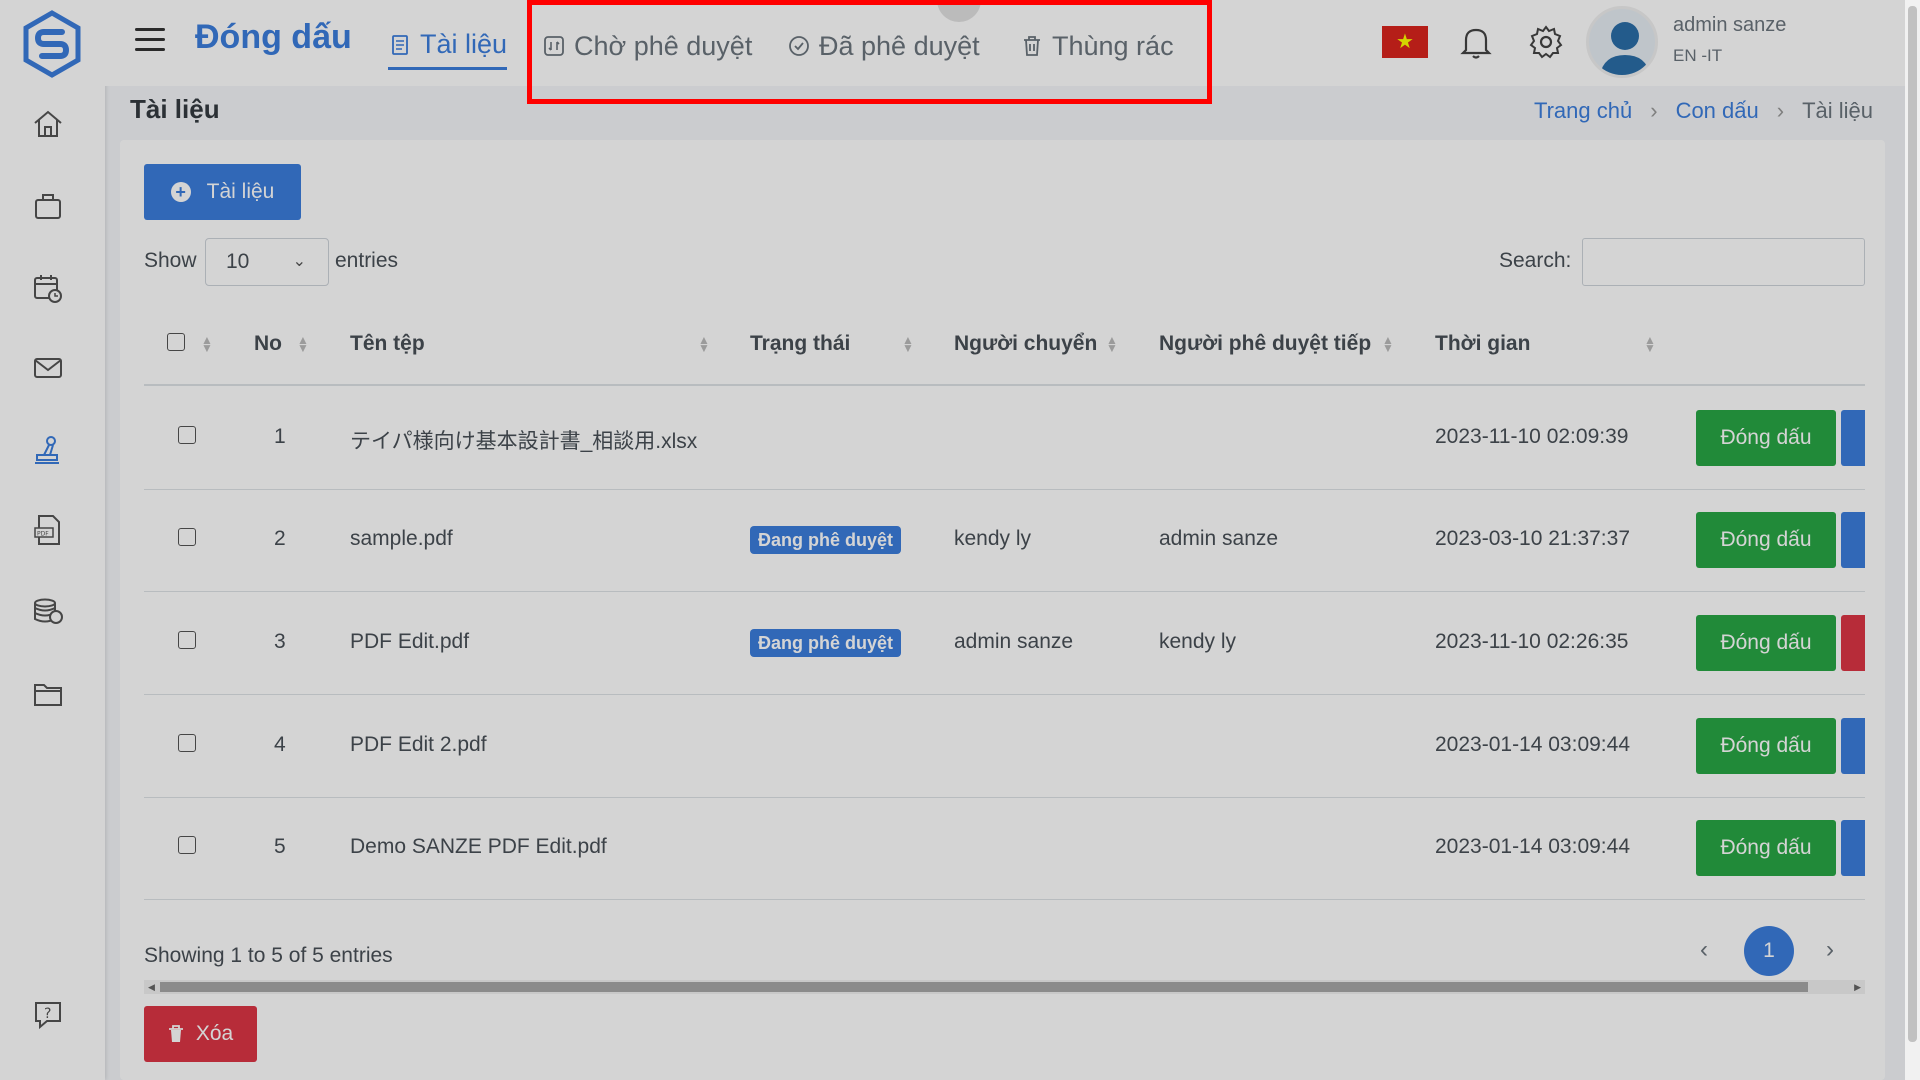 This screenshot has height=1080, width=1920. What do you see at coordinates (1004, 385) in the screenshot?
I see `table-header-divider` at bounding box center [1004, 385].